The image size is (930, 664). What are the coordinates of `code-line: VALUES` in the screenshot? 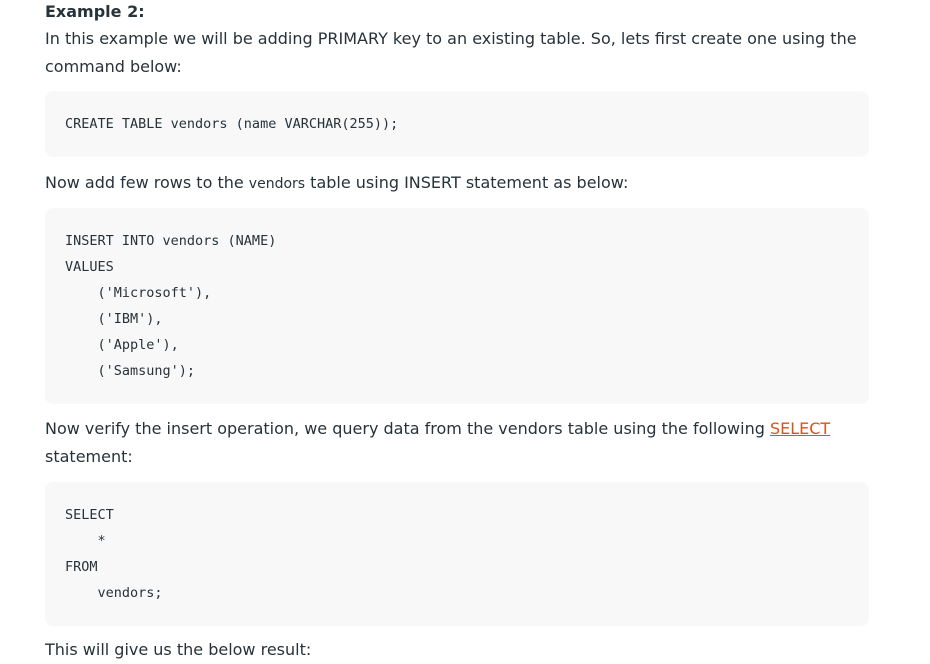 It's located at (89, 267).